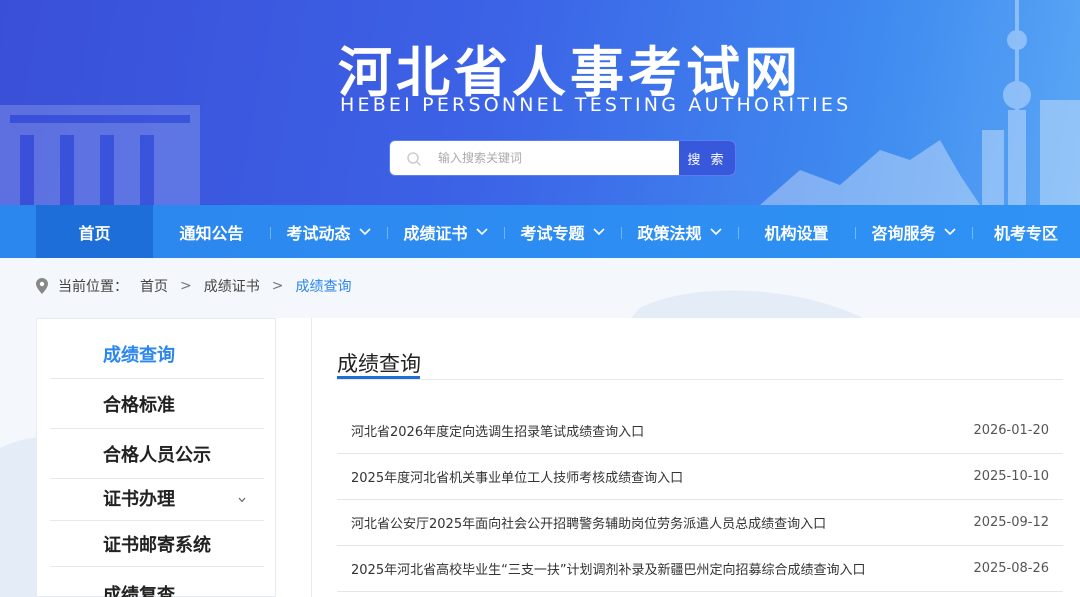 The height and width of the screenshot is (597, 1080). What do you see at coordinates (379, 364) in the screenshot?
I see `page-title: 成绩查询` at bounding box center [379, 364].